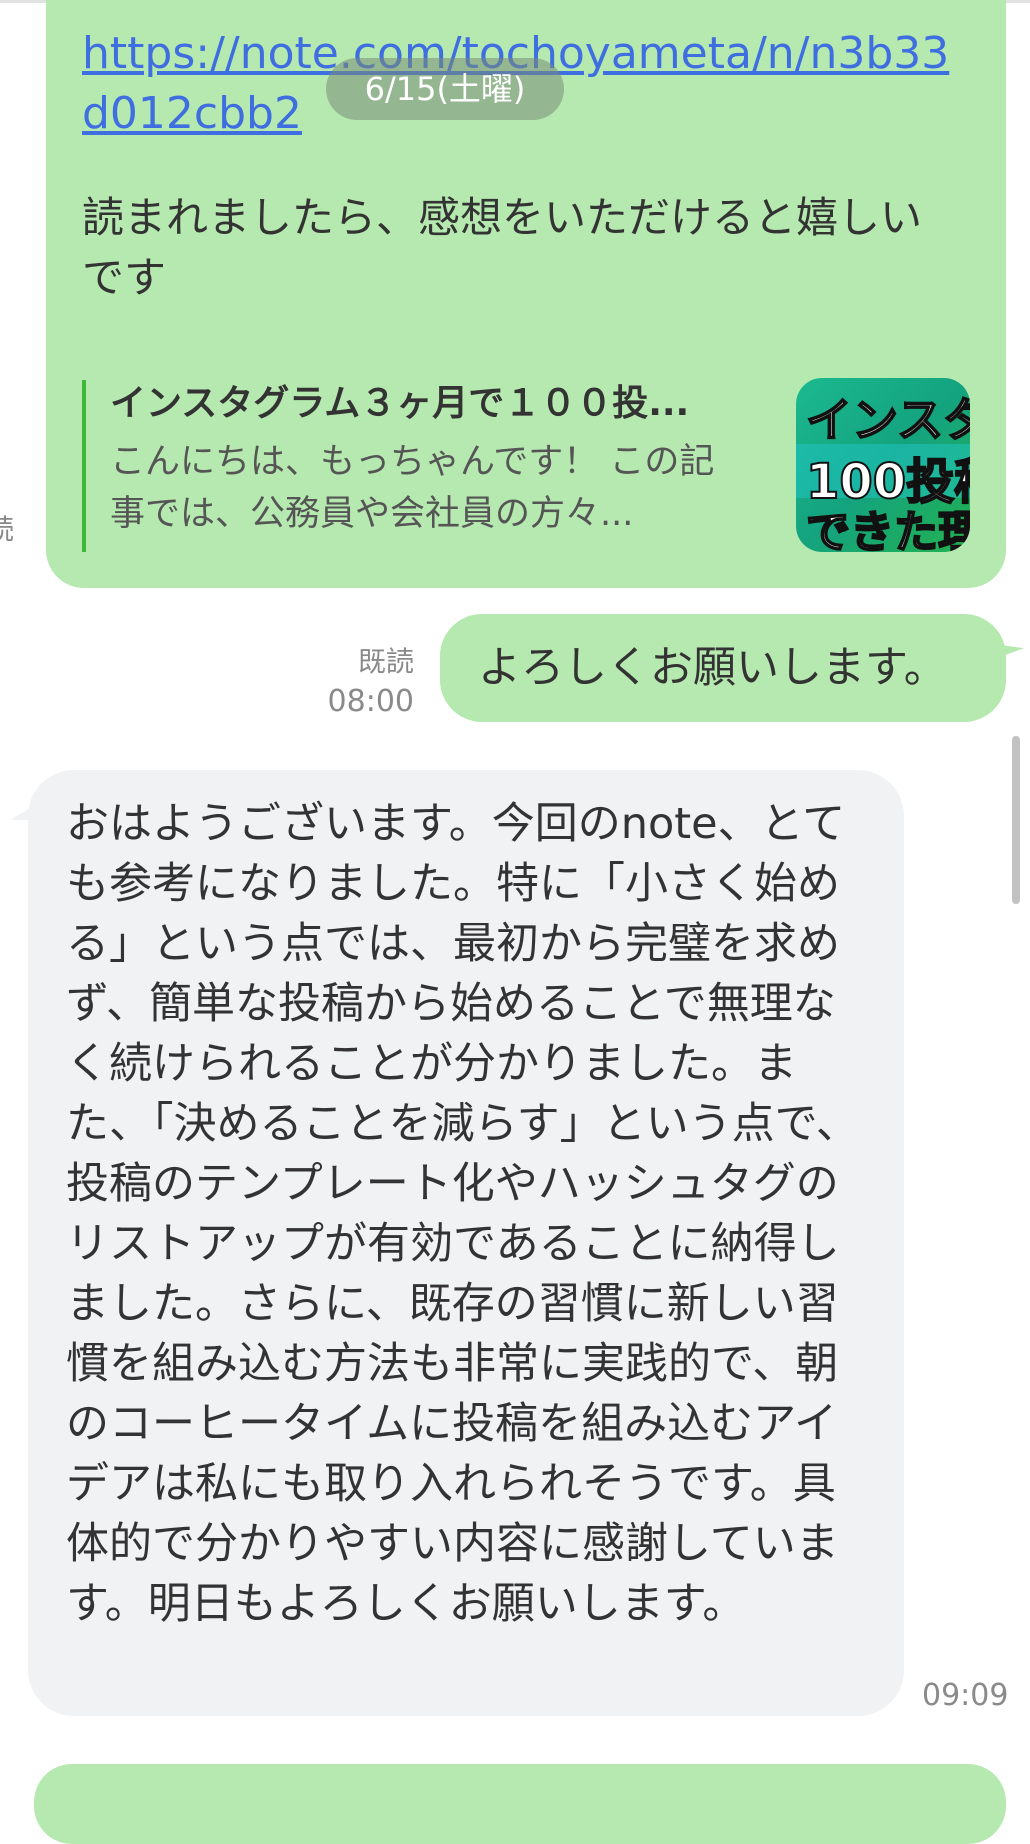 The image size is (1030, 1844). What do you see at coordinates (887, 420) in the screenshot?
I see `thumbnail-text-line: インスタ` at bounding box center [887, 420].